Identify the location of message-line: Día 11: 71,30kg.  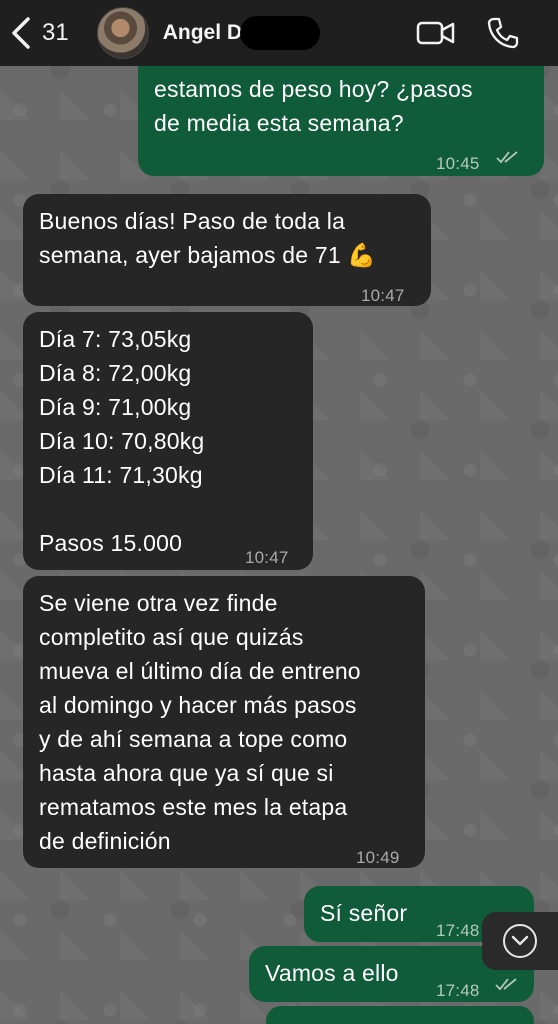
(121, 475).